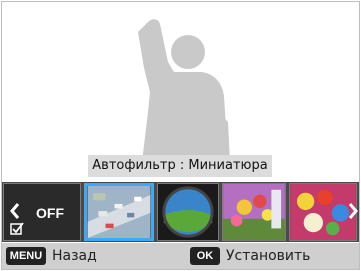 Image resolution: width=361 pixels, height=271 pixels. What do you see at coordinates (205, 256) in the screenshot?
I see `ok-key-badge: OK` at bounding box center [205, 256].